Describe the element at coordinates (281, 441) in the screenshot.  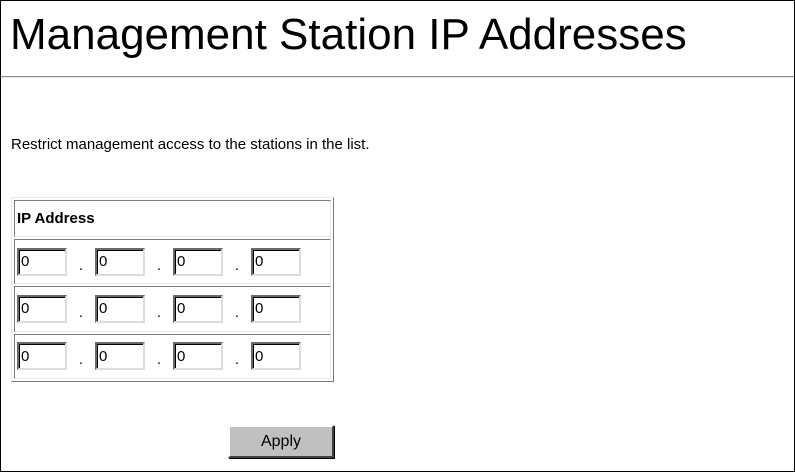
I see `apply-button: Apply` at that location.